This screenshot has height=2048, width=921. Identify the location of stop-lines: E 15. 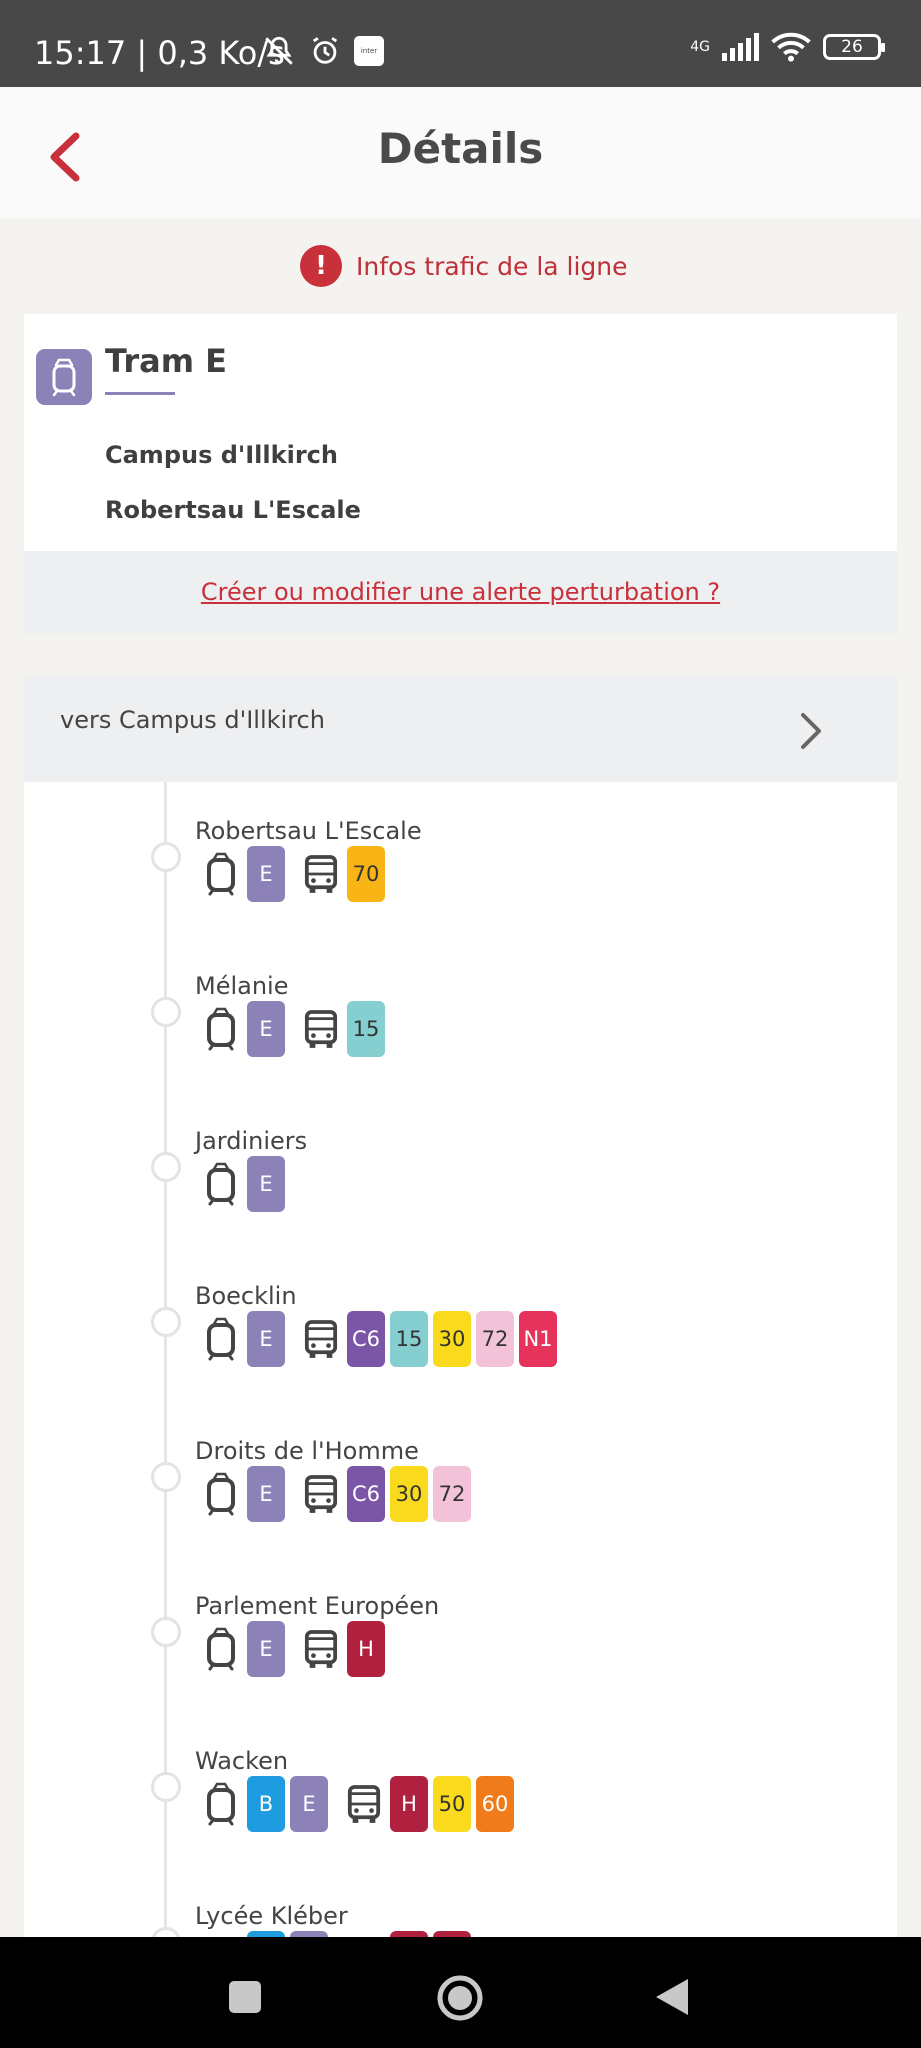
(297, 1029).